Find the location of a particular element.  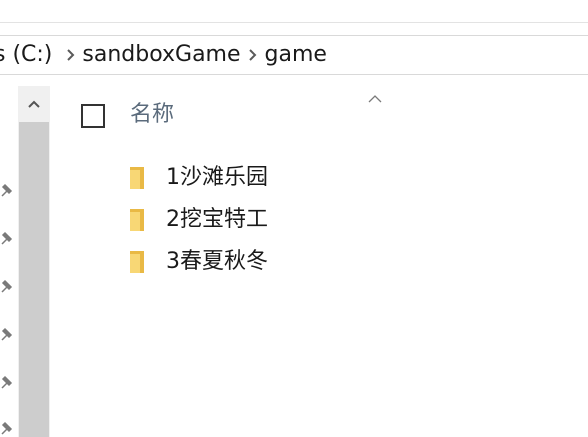

folder-name: 1沙滩乐园 is located at coordinates (217, 177).